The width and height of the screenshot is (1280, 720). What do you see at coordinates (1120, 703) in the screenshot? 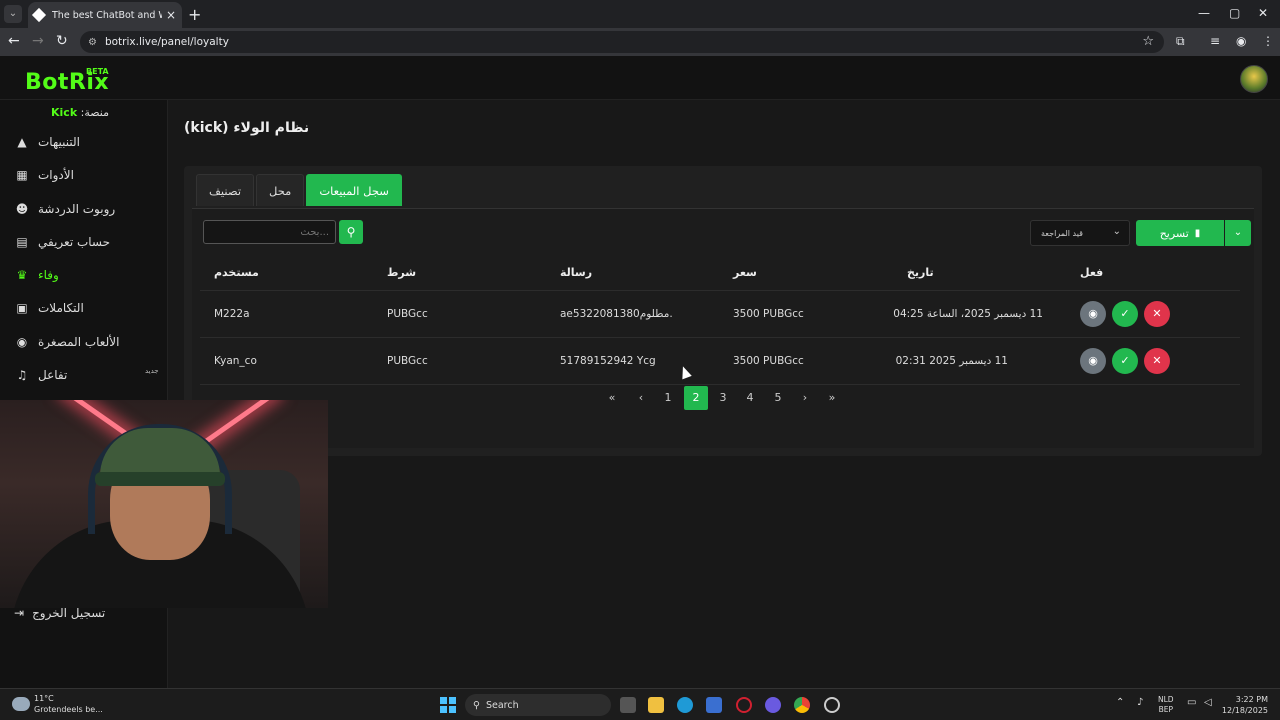
I see `tray-chevron-icon: ⌃` at bounding box center [1120, 703].